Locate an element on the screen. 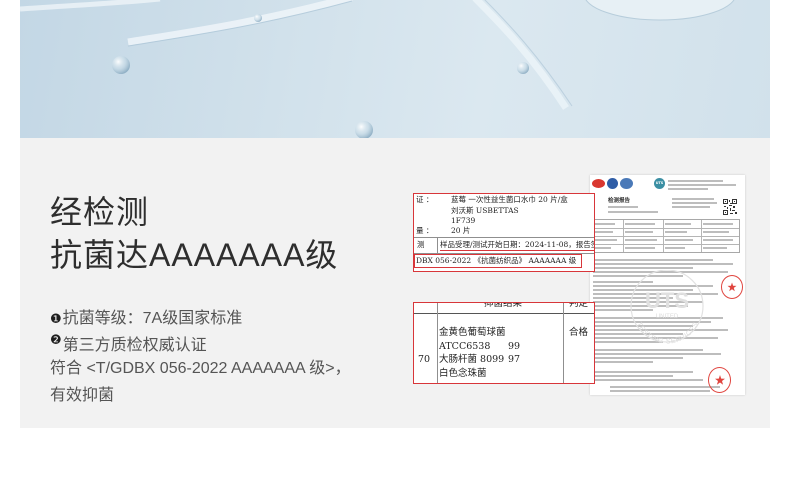  brand-name: 刘沃斯 USBETTAS is located at coordinates (485, 210).